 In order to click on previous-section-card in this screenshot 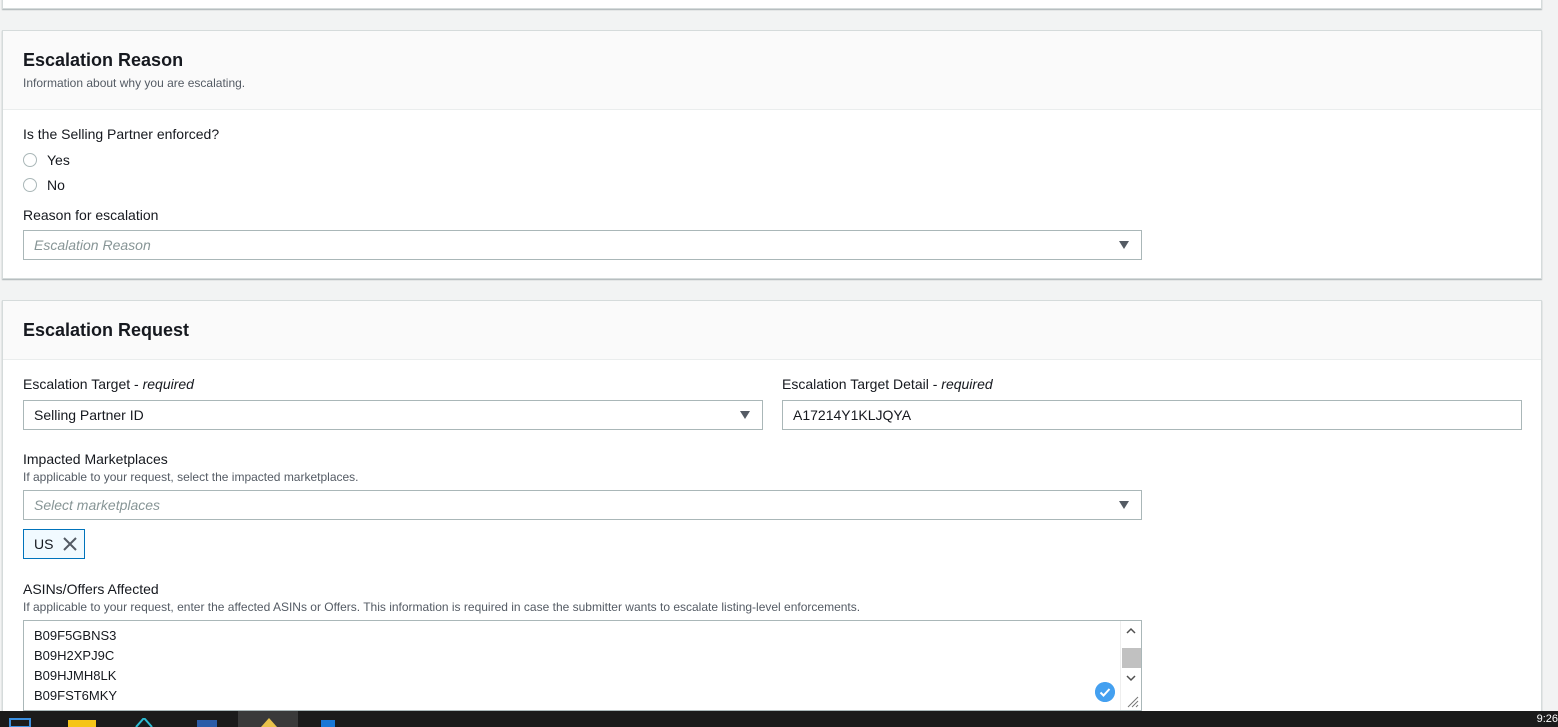, I will do `click(772, 4)`.